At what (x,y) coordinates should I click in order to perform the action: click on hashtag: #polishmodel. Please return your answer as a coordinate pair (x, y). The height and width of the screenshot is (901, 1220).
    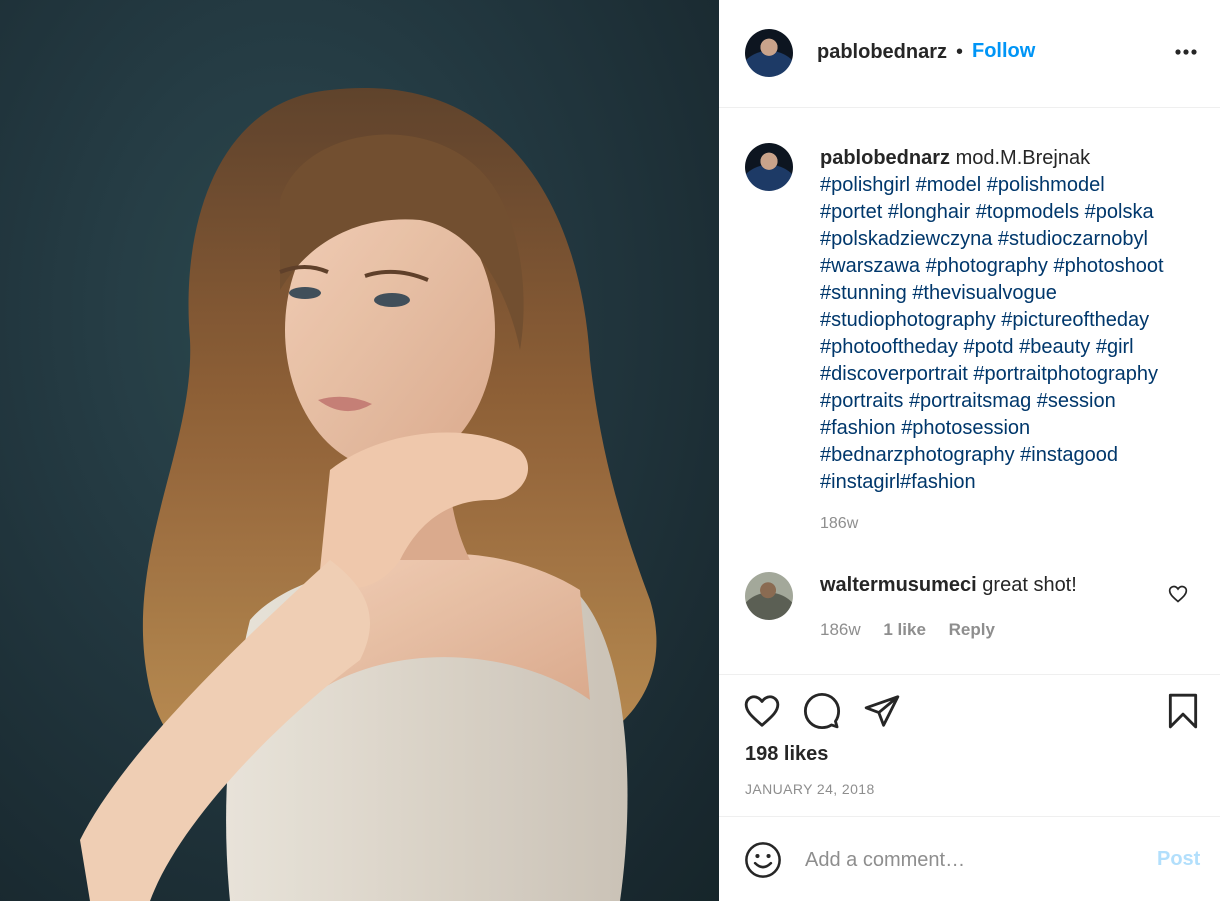
    Looking at the image, I should click on (1046, 185).